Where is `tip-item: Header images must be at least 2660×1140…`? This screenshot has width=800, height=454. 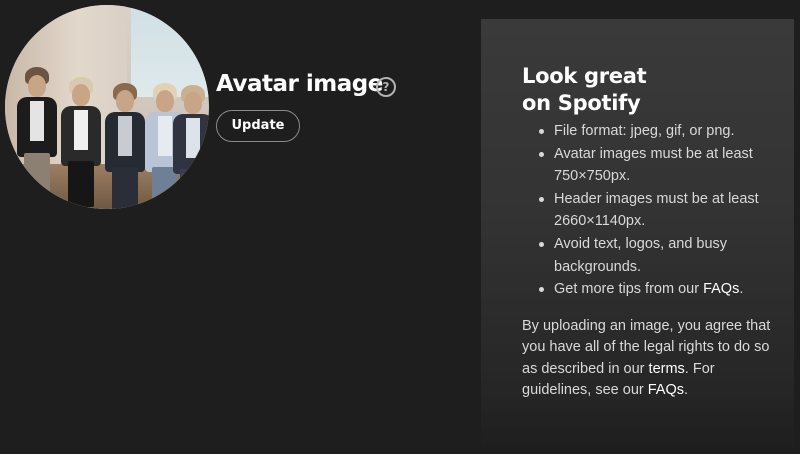
tip-item: Header images must be at least 2660×1140… is located at coordinates (669, 210).